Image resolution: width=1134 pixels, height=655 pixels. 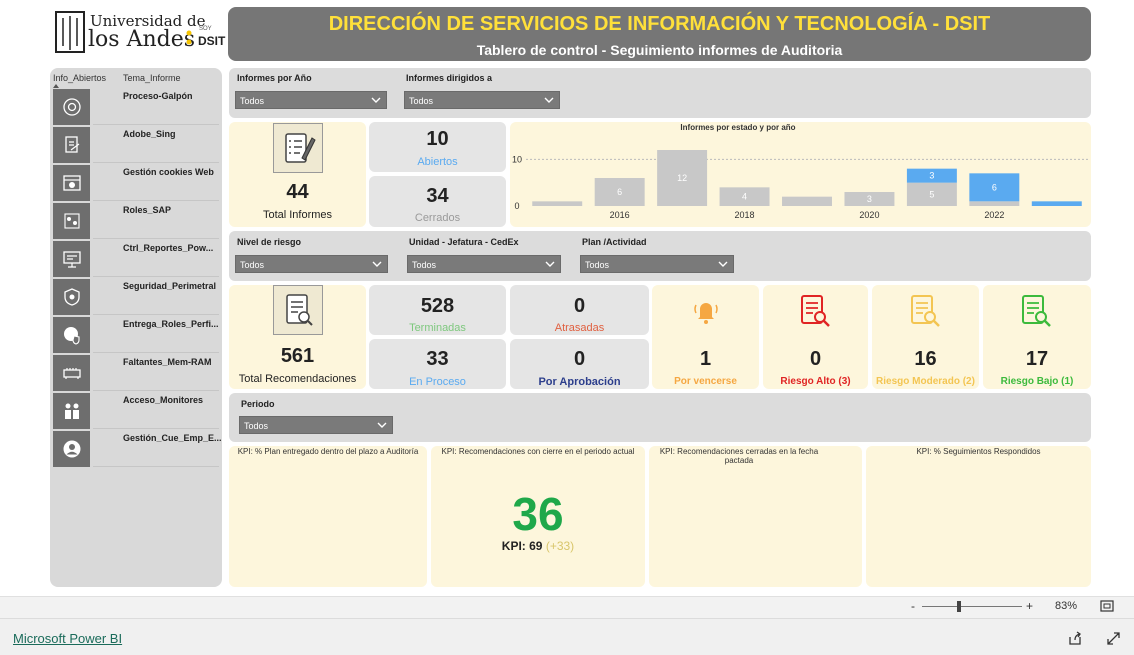 What do you see at coordinates (71, 411) in the screenshot?
I see `people-access-icon` at bounding box center [71, 411].